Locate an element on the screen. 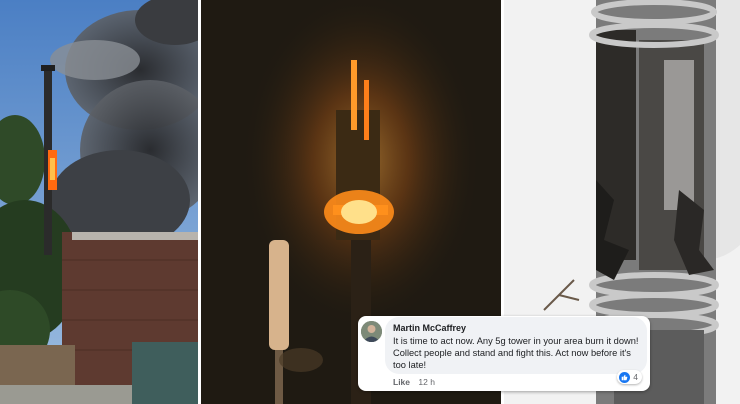  thumbs-up-icon is located at coordinates (625, 377).